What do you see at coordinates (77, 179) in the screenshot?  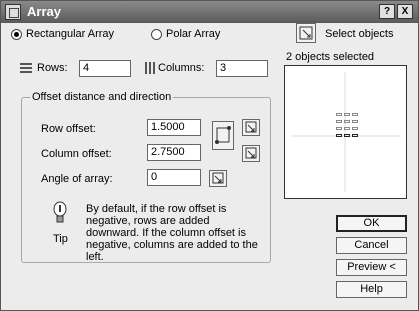 I see `angle-label: Angle of array:` at bounding box center [77, 179].